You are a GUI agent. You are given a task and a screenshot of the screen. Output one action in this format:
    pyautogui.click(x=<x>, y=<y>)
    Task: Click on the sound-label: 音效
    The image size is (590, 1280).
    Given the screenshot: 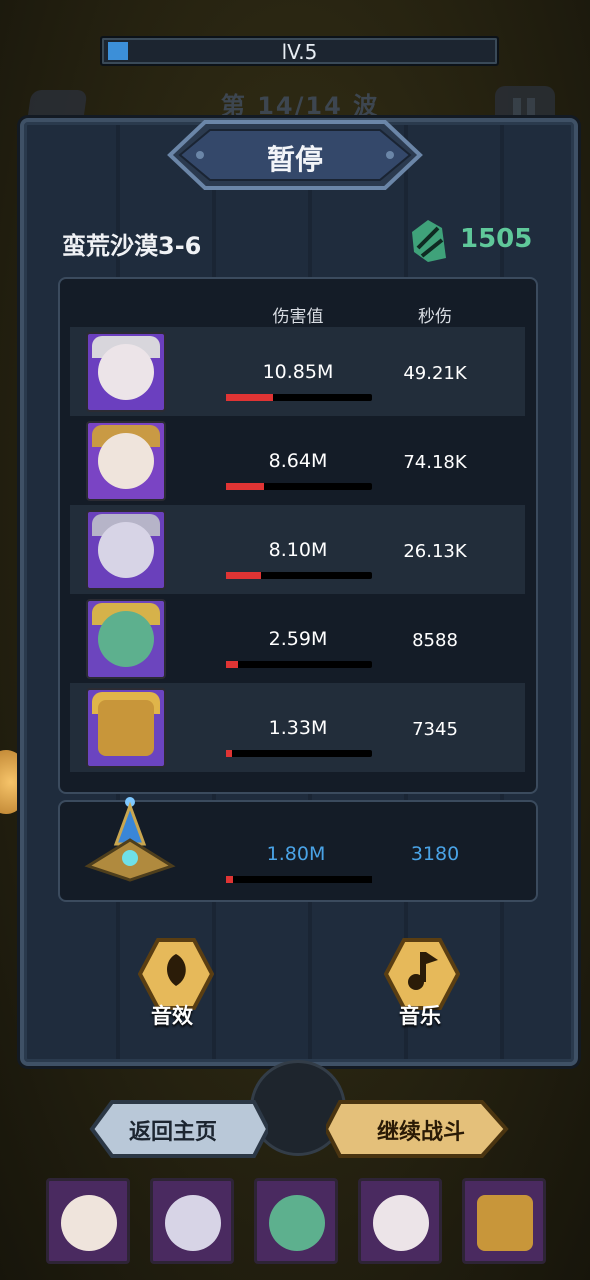 What is the action you would take?
    pyautogui.click(x=172, y=1016)
    